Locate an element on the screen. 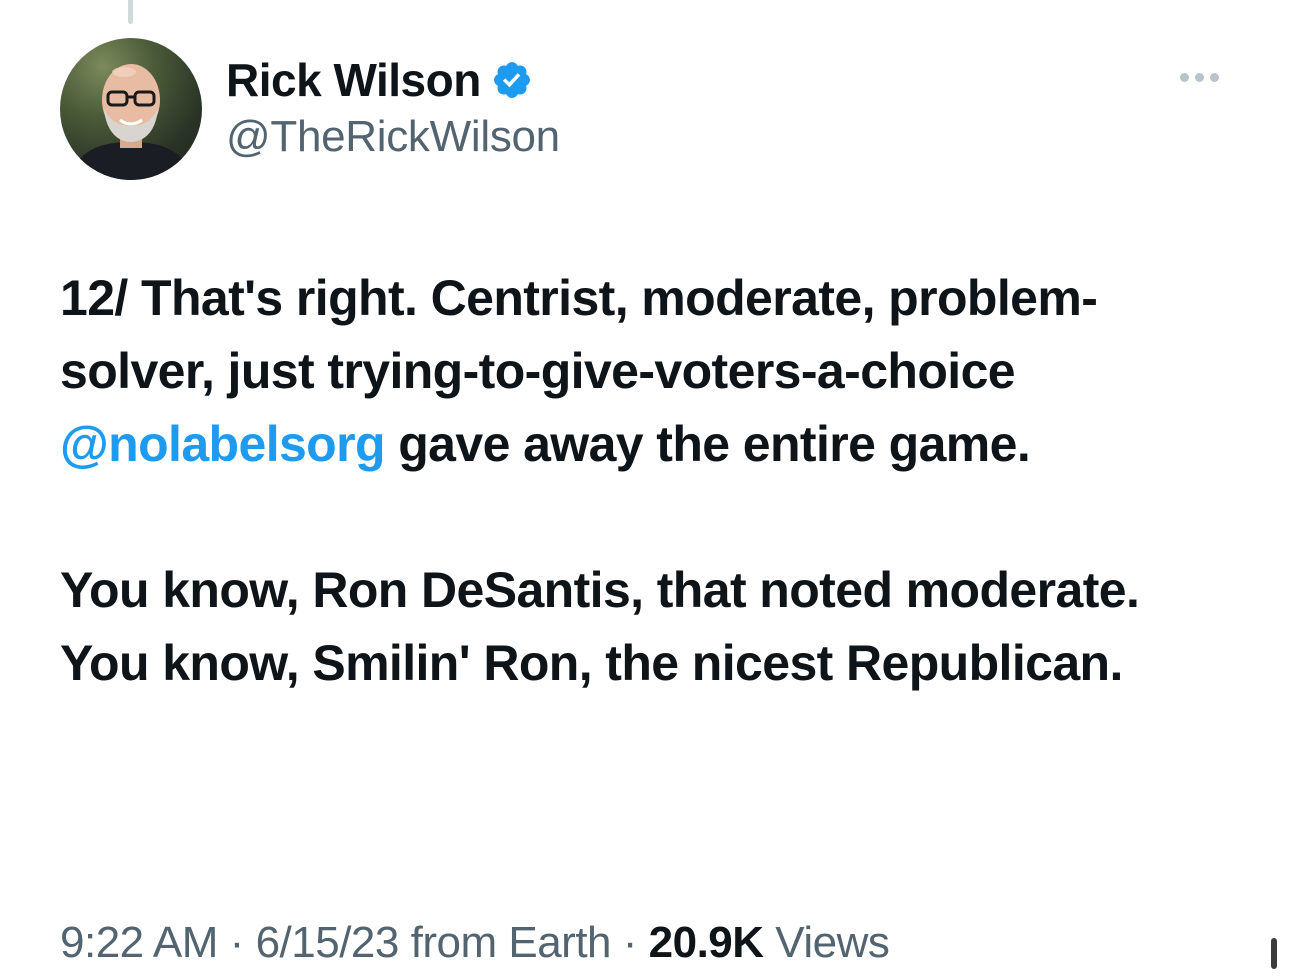 This screenshot has height=978, width=1290. author-name-row: Rick Wilson is located at coordinates (379, 80).